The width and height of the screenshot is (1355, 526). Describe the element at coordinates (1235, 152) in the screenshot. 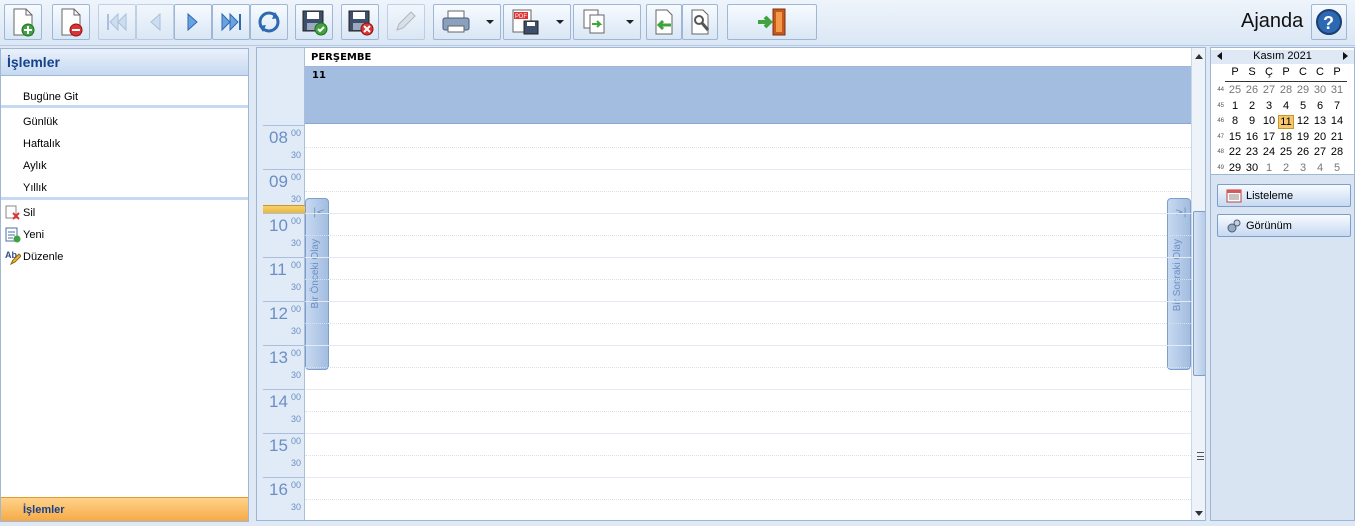

I see `calendar-day: 22` at that location.